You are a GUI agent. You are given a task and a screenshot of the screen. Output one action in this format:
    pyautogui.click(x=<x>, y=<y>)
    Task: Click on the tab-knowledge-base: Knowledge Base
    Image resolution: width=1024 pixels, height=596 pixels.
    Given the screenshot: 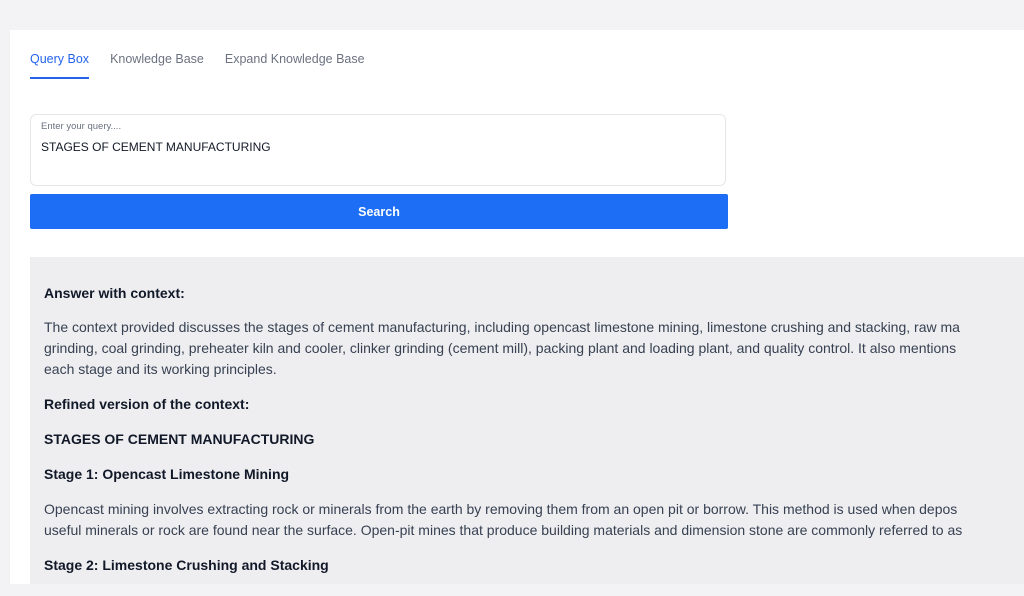 What is the action you would take?
    pyautogui.click(x=157, y=65)
    